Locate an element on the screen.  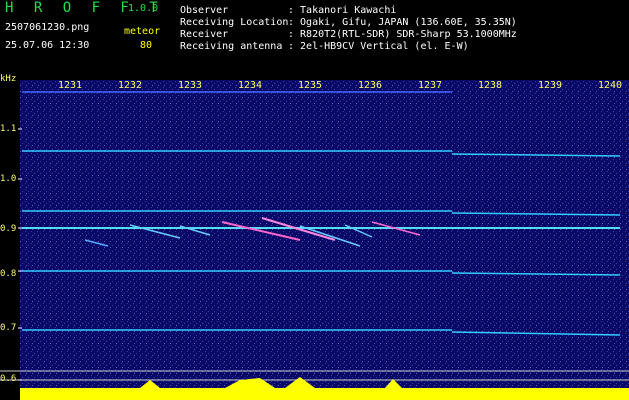
receiver-label: Receiver is located at coordinates (204, 34).